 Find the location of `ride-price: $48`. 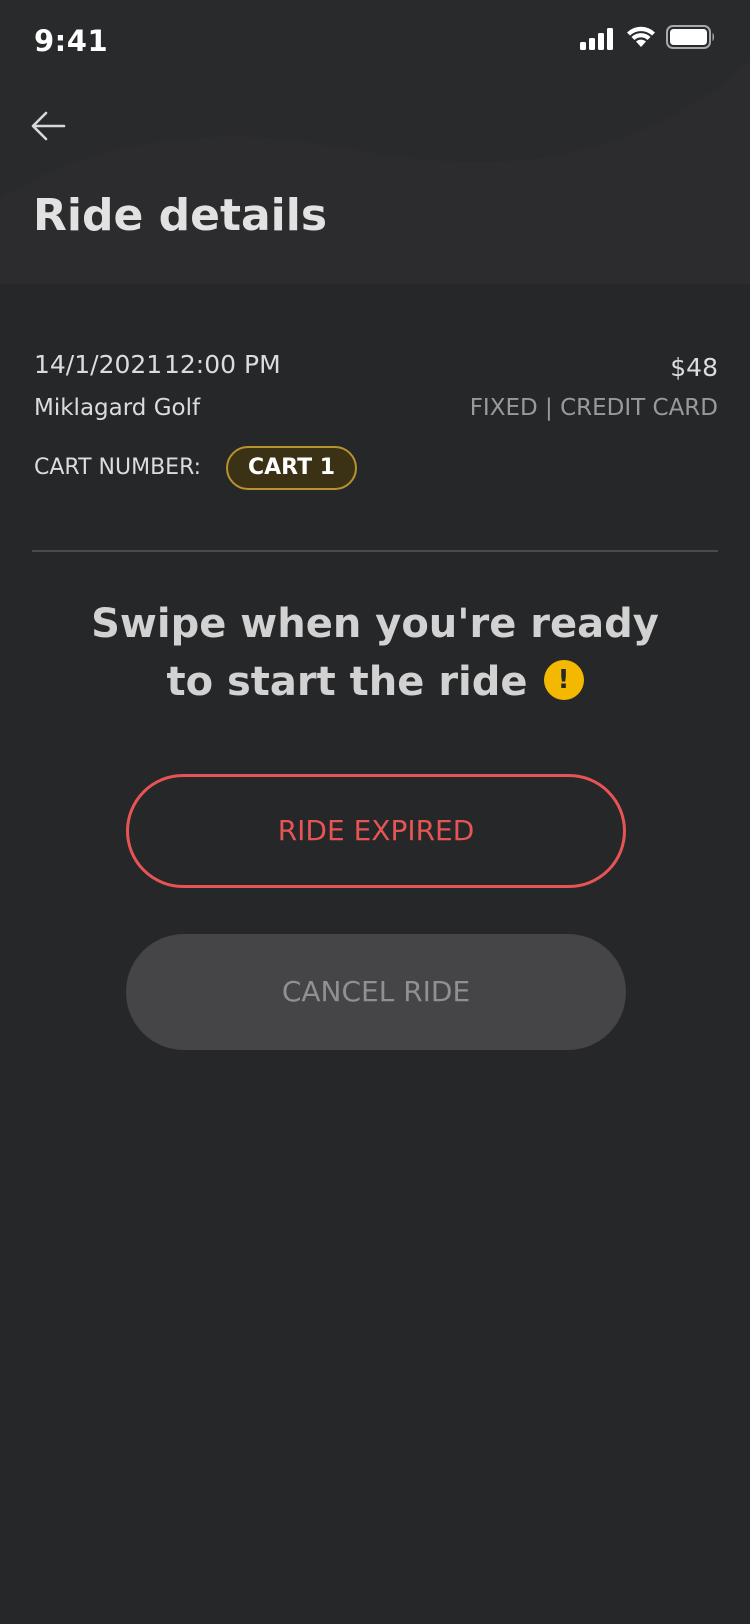

ride-price: $48 is located at coordinates (694, 367).